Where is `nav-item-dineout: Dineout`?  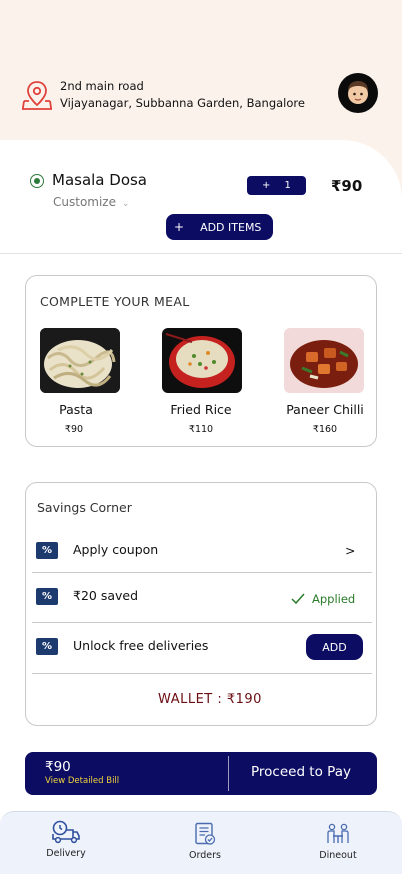
nav-item-dineout: Dineout is located at coordinates (338, 841).